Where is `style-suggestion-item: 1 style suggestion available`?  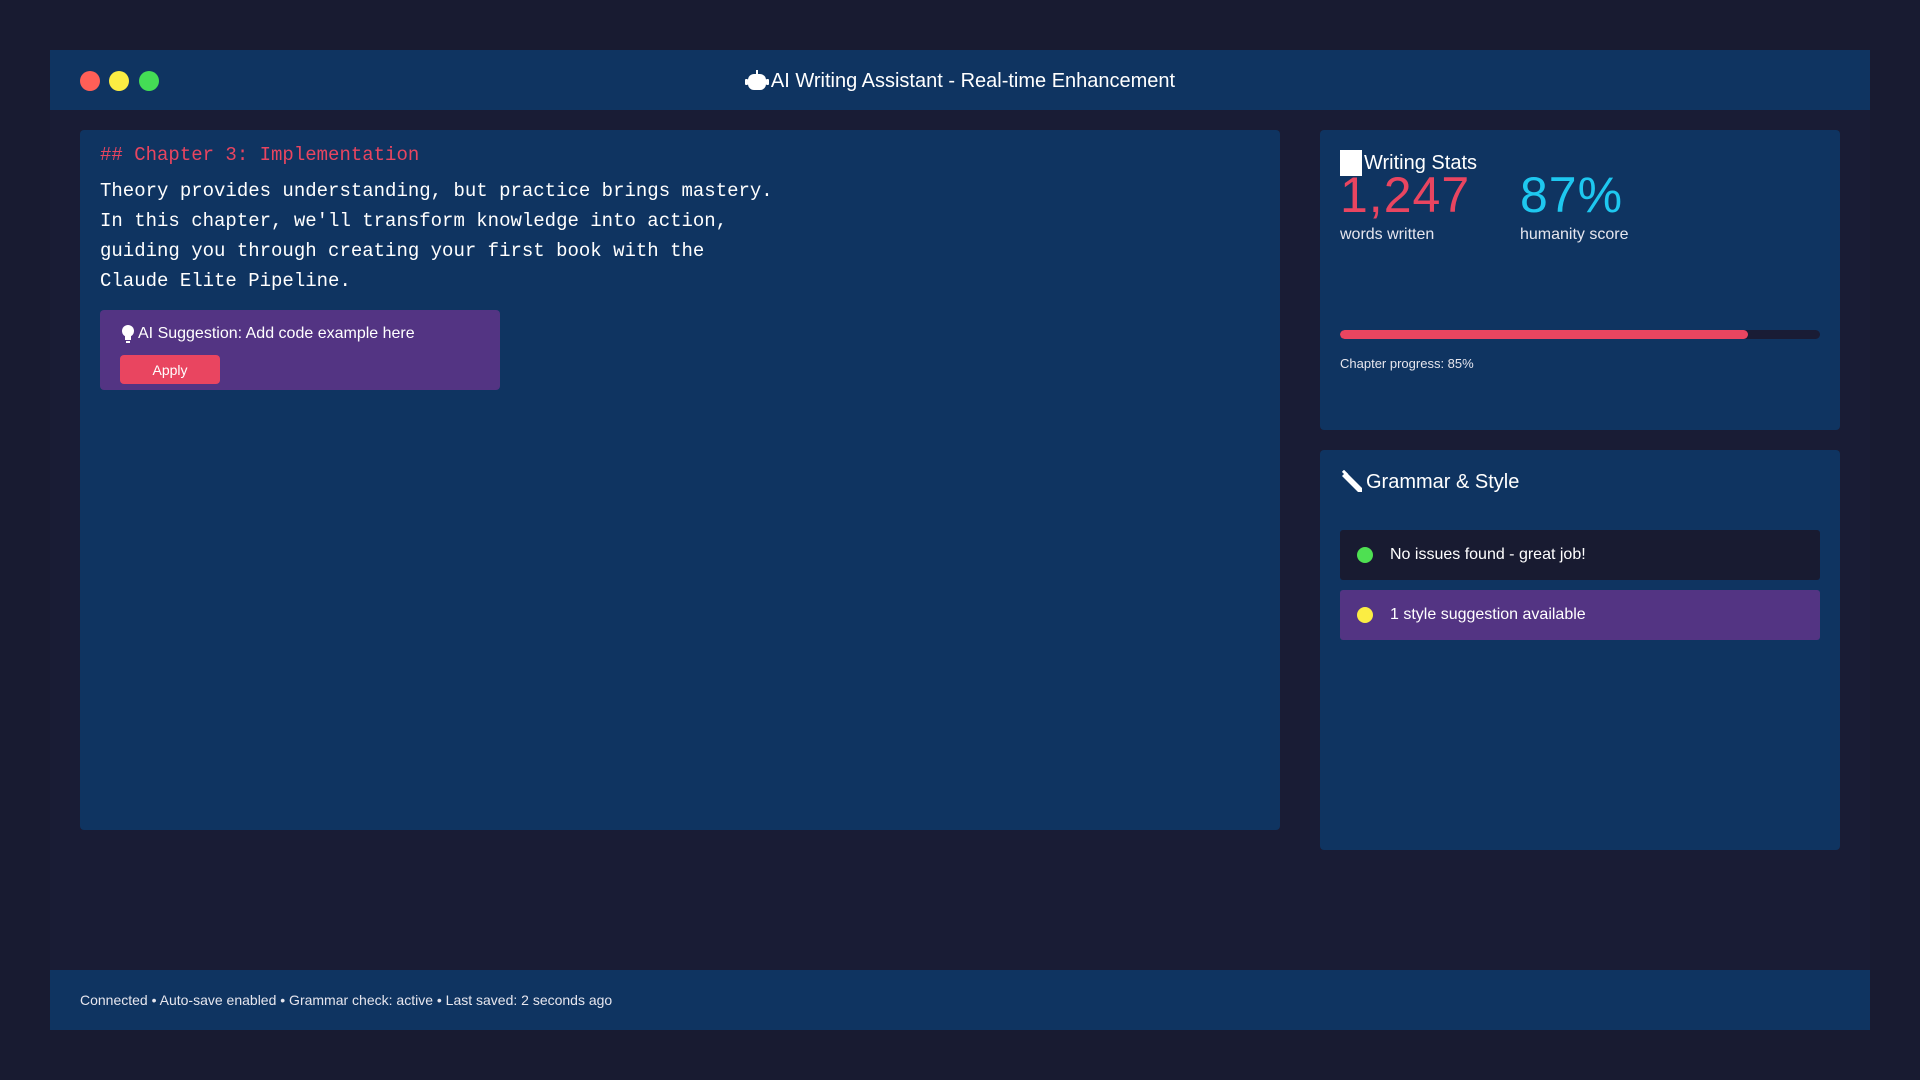
style-suggestion-item: 1 style suggestion available is located at coordinates (1580, 615).